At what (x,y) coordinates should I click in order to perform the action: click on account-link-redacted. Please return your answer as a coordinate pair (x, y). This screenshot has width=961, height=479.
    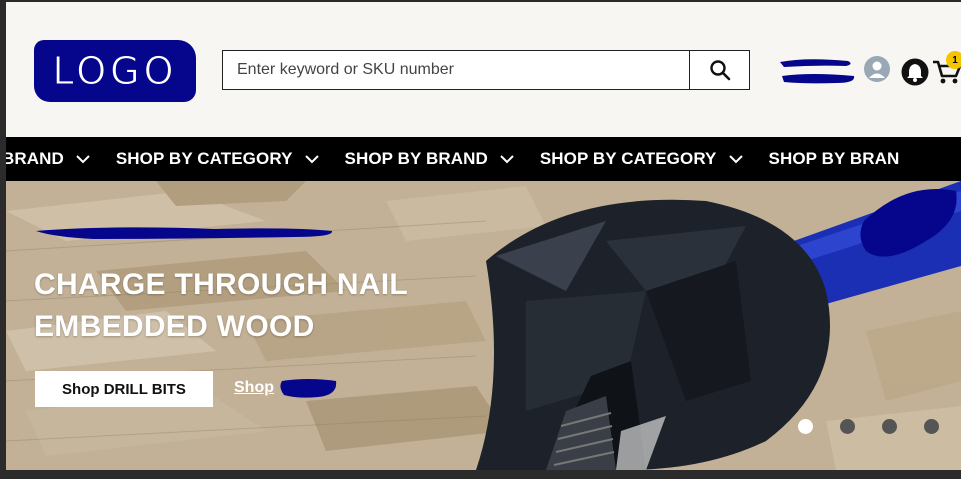
    Looking at the image, I should click on (816, 71).